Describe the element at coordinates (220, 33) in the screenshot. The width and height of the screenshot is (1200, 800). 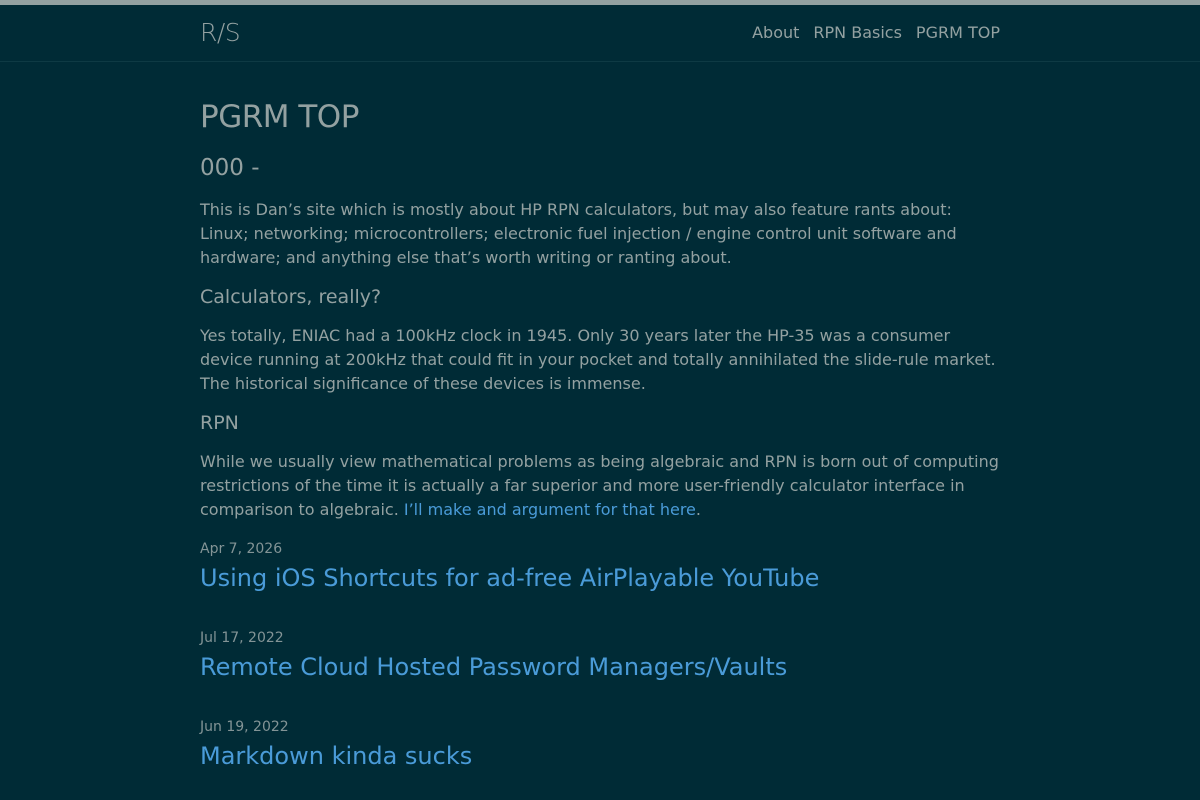
I see `site-title-link: R/S` at that location.